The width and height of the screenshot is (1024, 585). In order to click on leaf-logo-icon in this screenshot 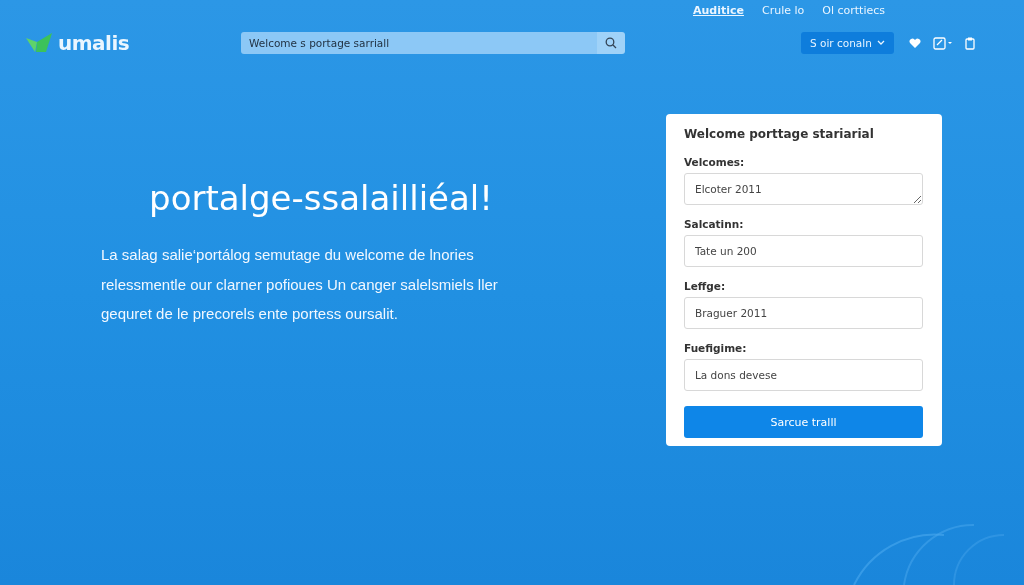, I will do `click(40, 43)`.